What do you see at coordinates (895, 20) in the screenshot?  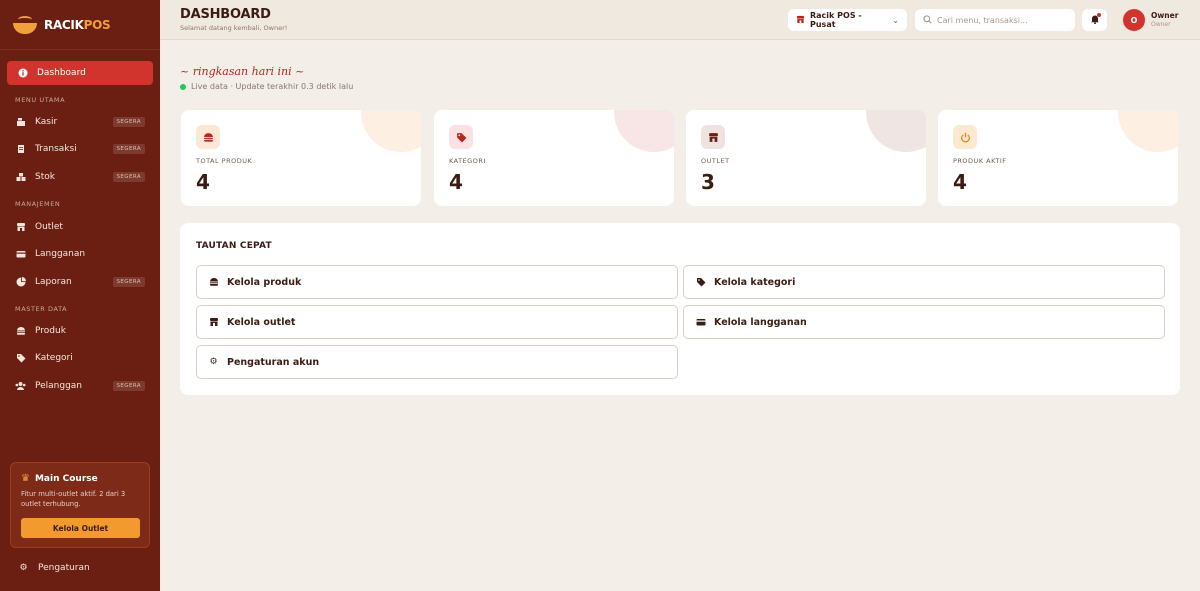 I see `chevron-down-icon: ⌄` at bounding box center [895, 20].